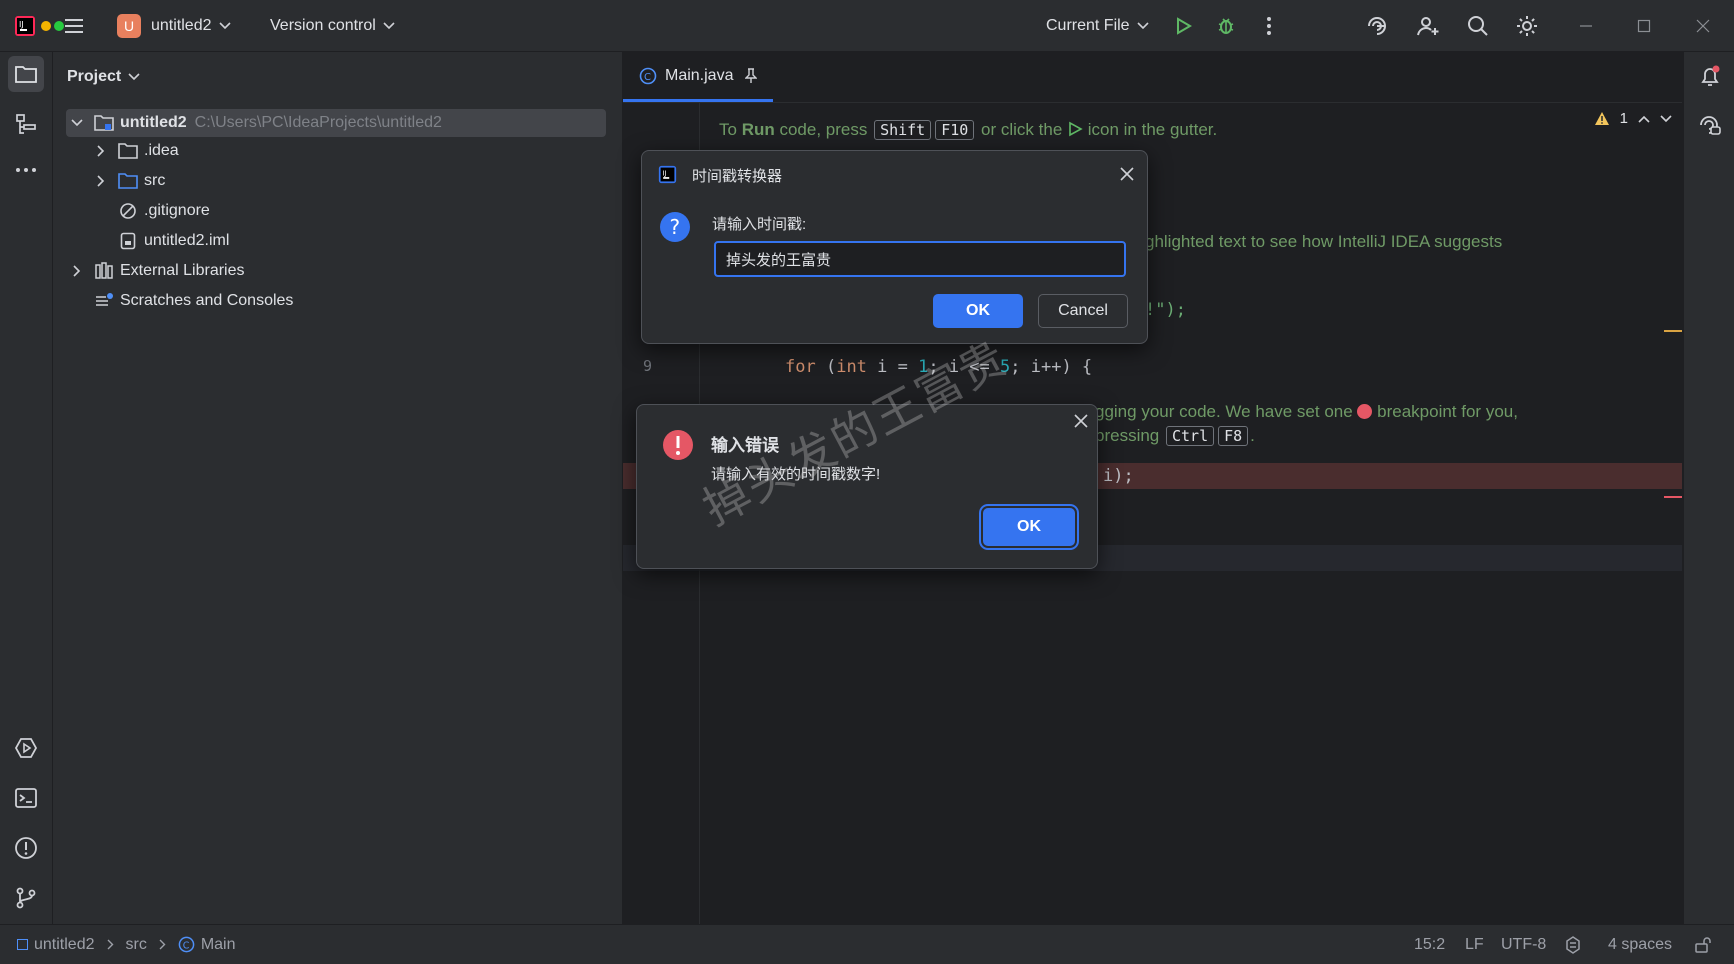 The width and height of the screenshot is (1734, 964). I want to click on tree-item-path: C:\Users\PC\IdeaProjects\untitled2, so click(318, 122).